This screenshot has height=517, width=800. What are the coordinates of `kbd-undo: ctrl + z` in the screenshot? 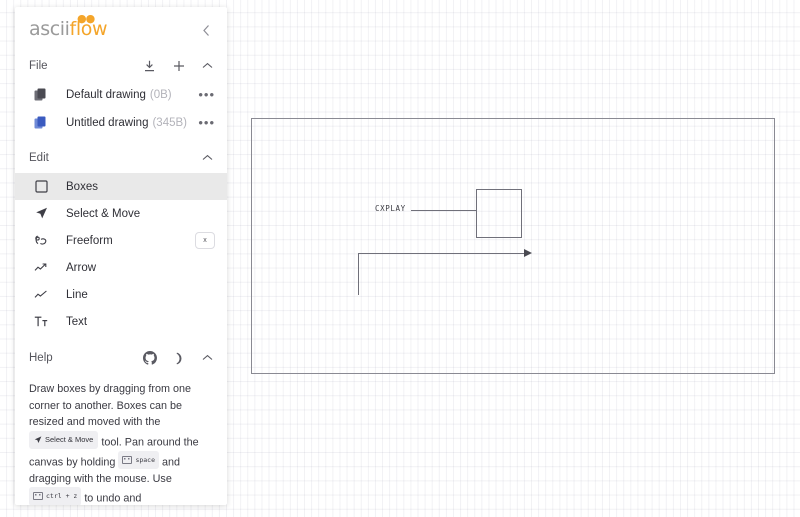 It's located at (55, 496).